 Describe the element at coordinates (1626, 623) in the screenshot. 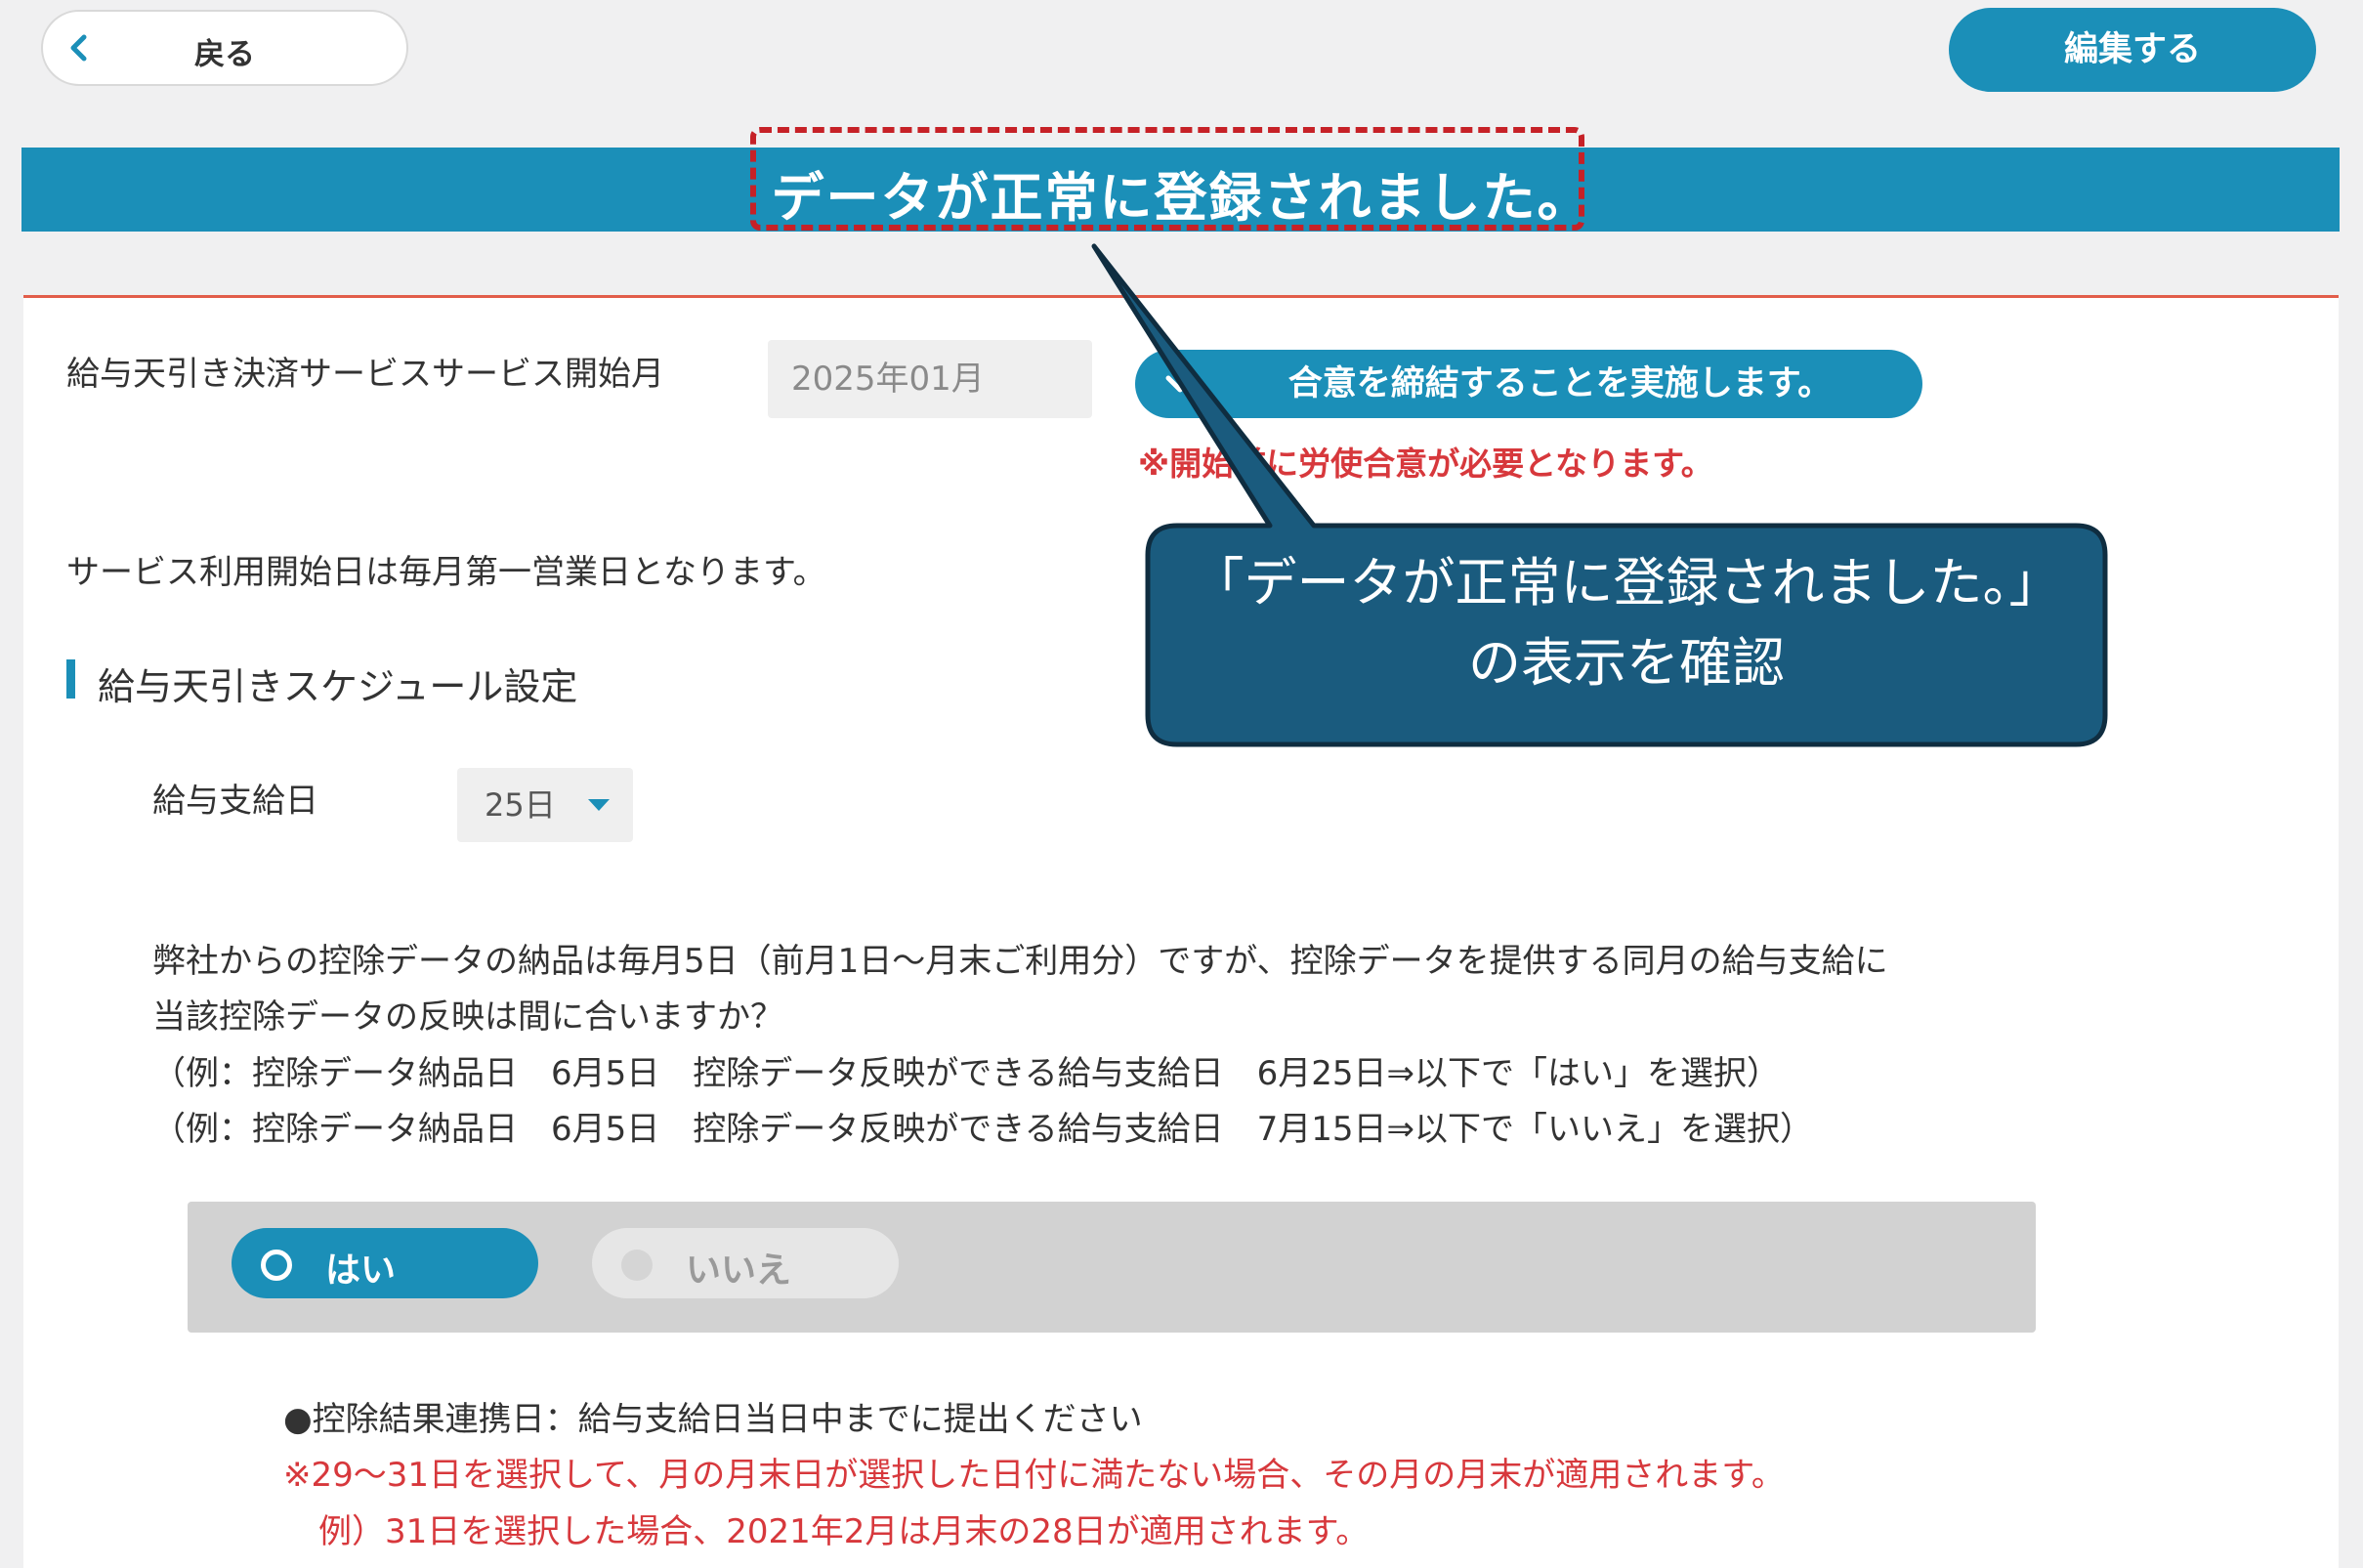

I see `callout-text: 「データが正常に登録されました。」 の表示を確認` at that location.